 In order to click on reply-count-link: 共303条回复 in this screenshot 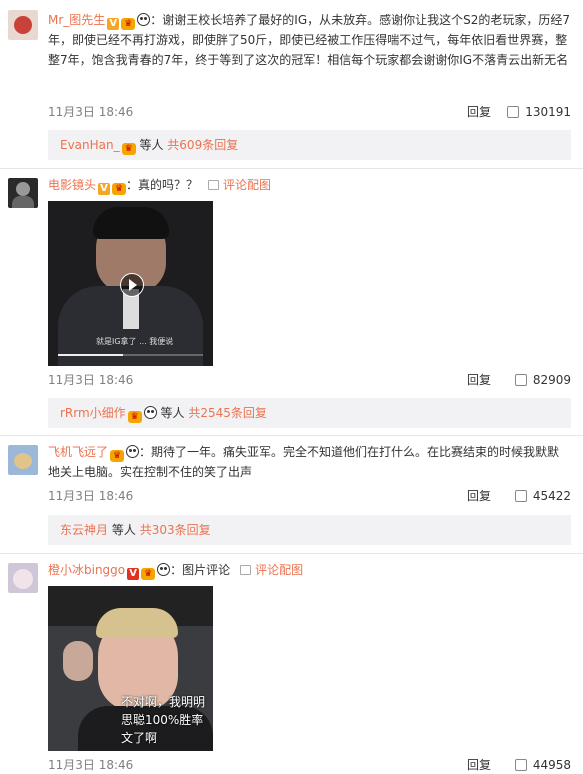, I will do `click(175, 530)`.